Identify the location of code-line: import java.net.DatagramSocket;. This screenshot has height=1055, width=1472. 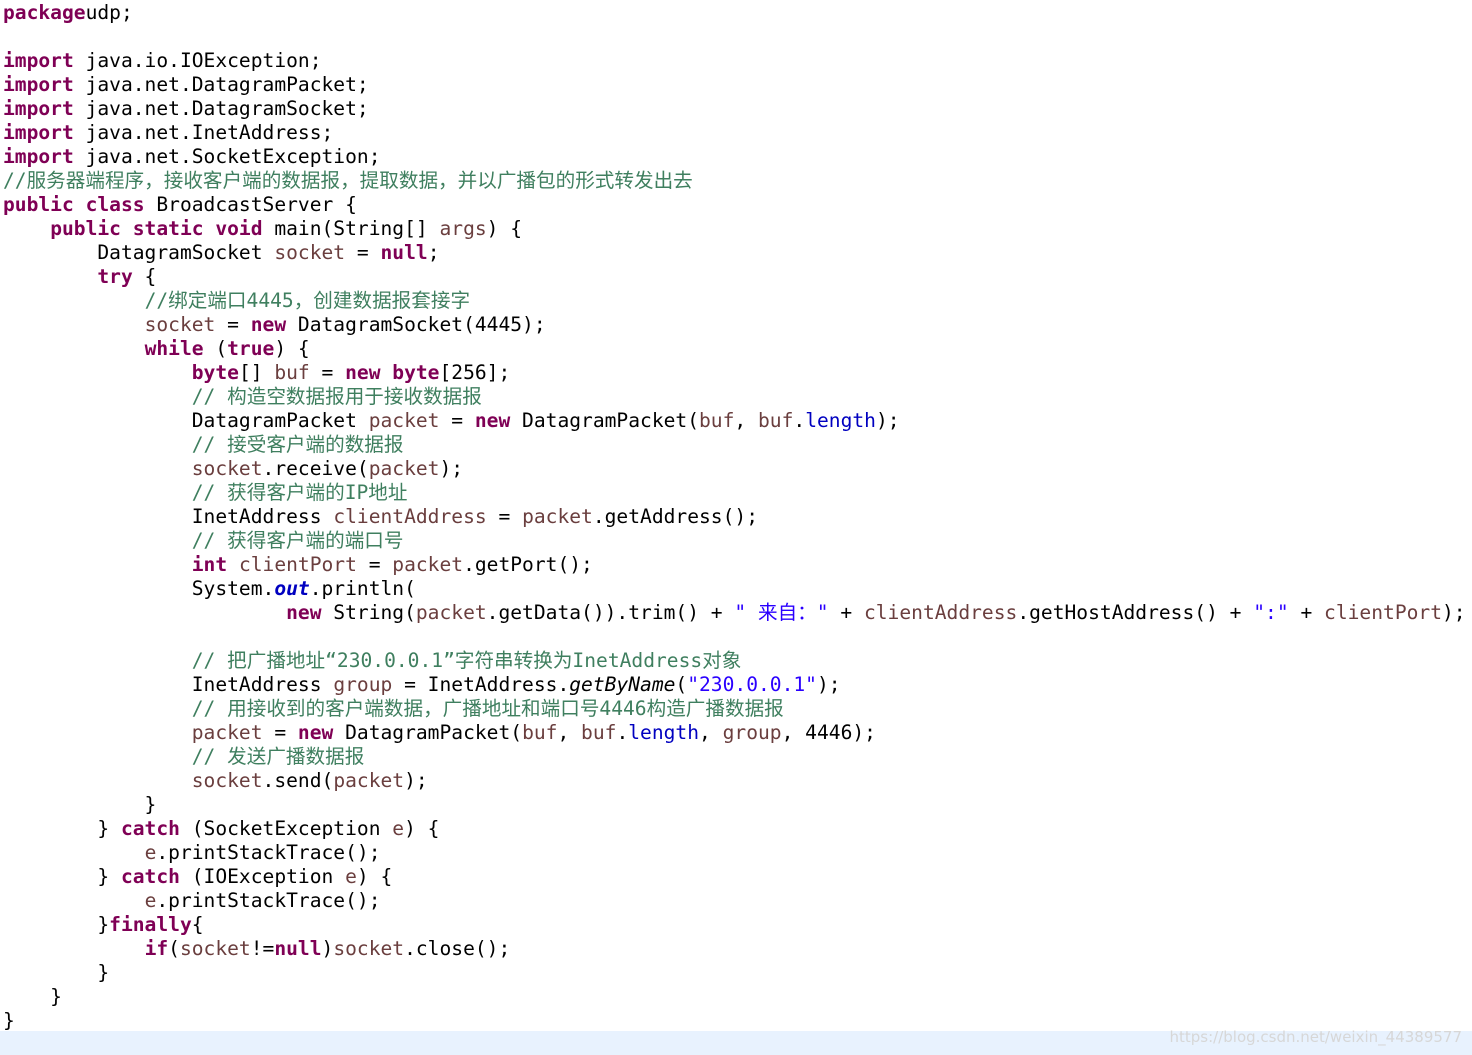
(186, 109).